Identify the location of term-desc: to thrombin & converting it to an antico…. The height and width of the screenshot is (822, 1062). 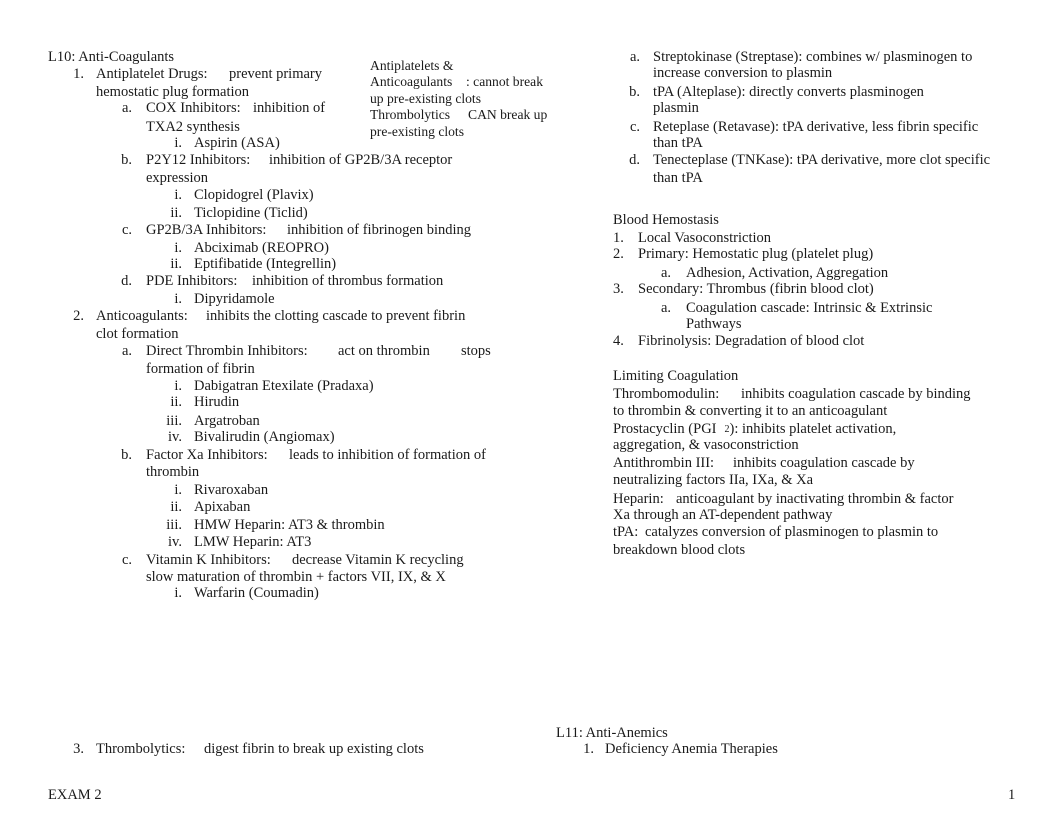
(750, 411).